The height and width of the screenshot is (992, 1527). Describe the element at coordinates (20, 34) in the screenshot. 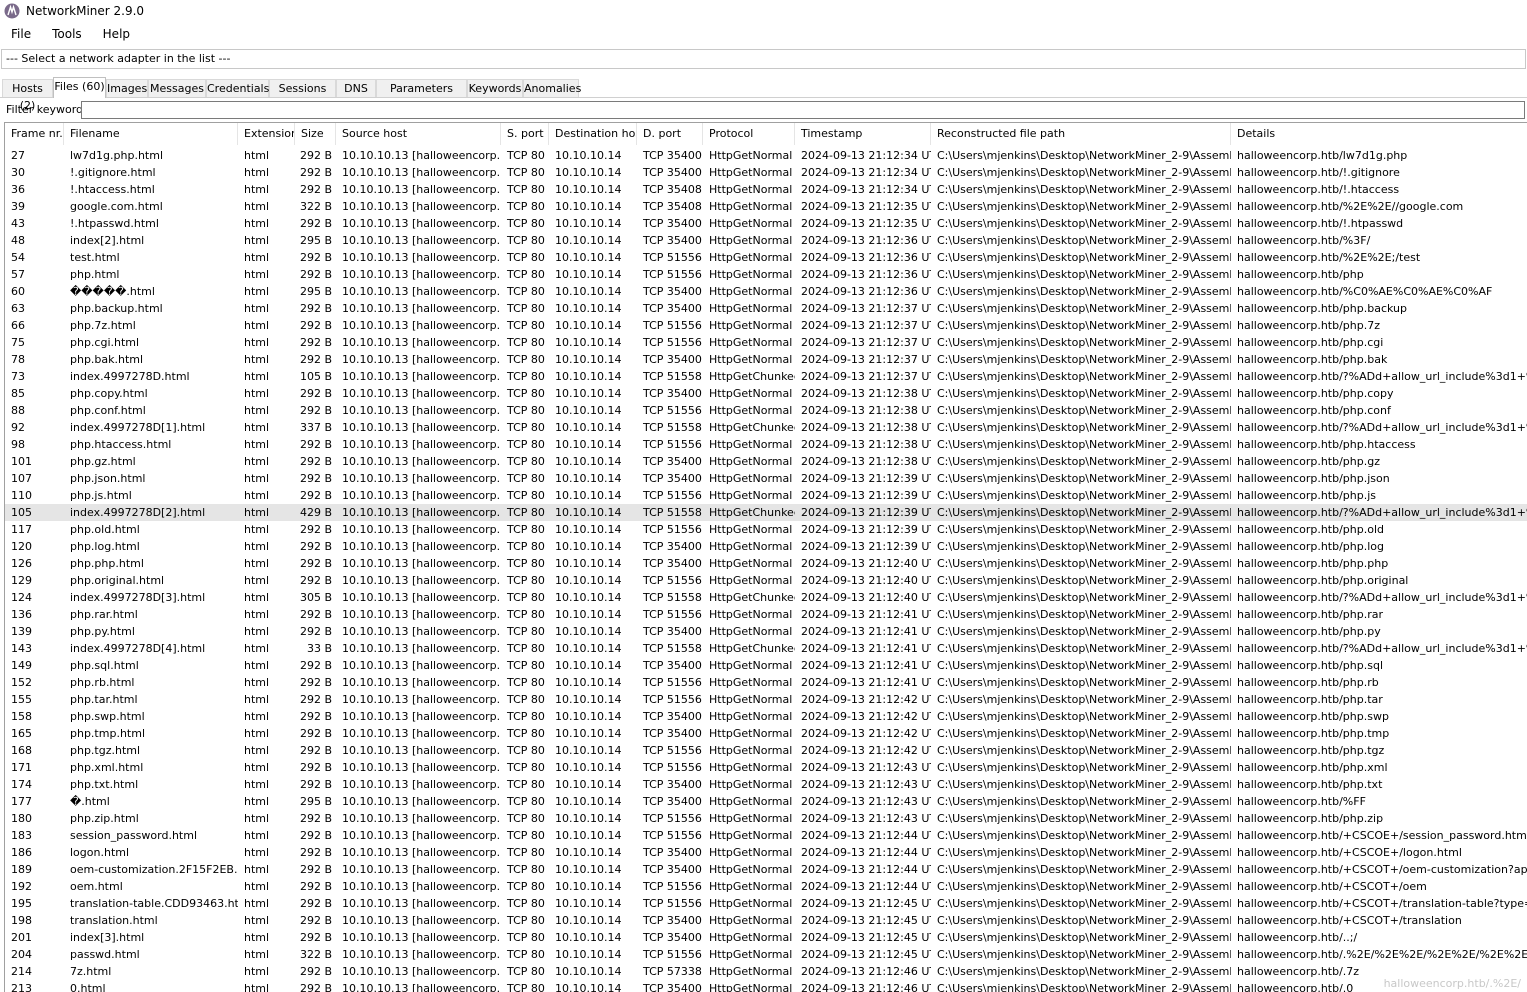

I see `menu-file: File` at that location.